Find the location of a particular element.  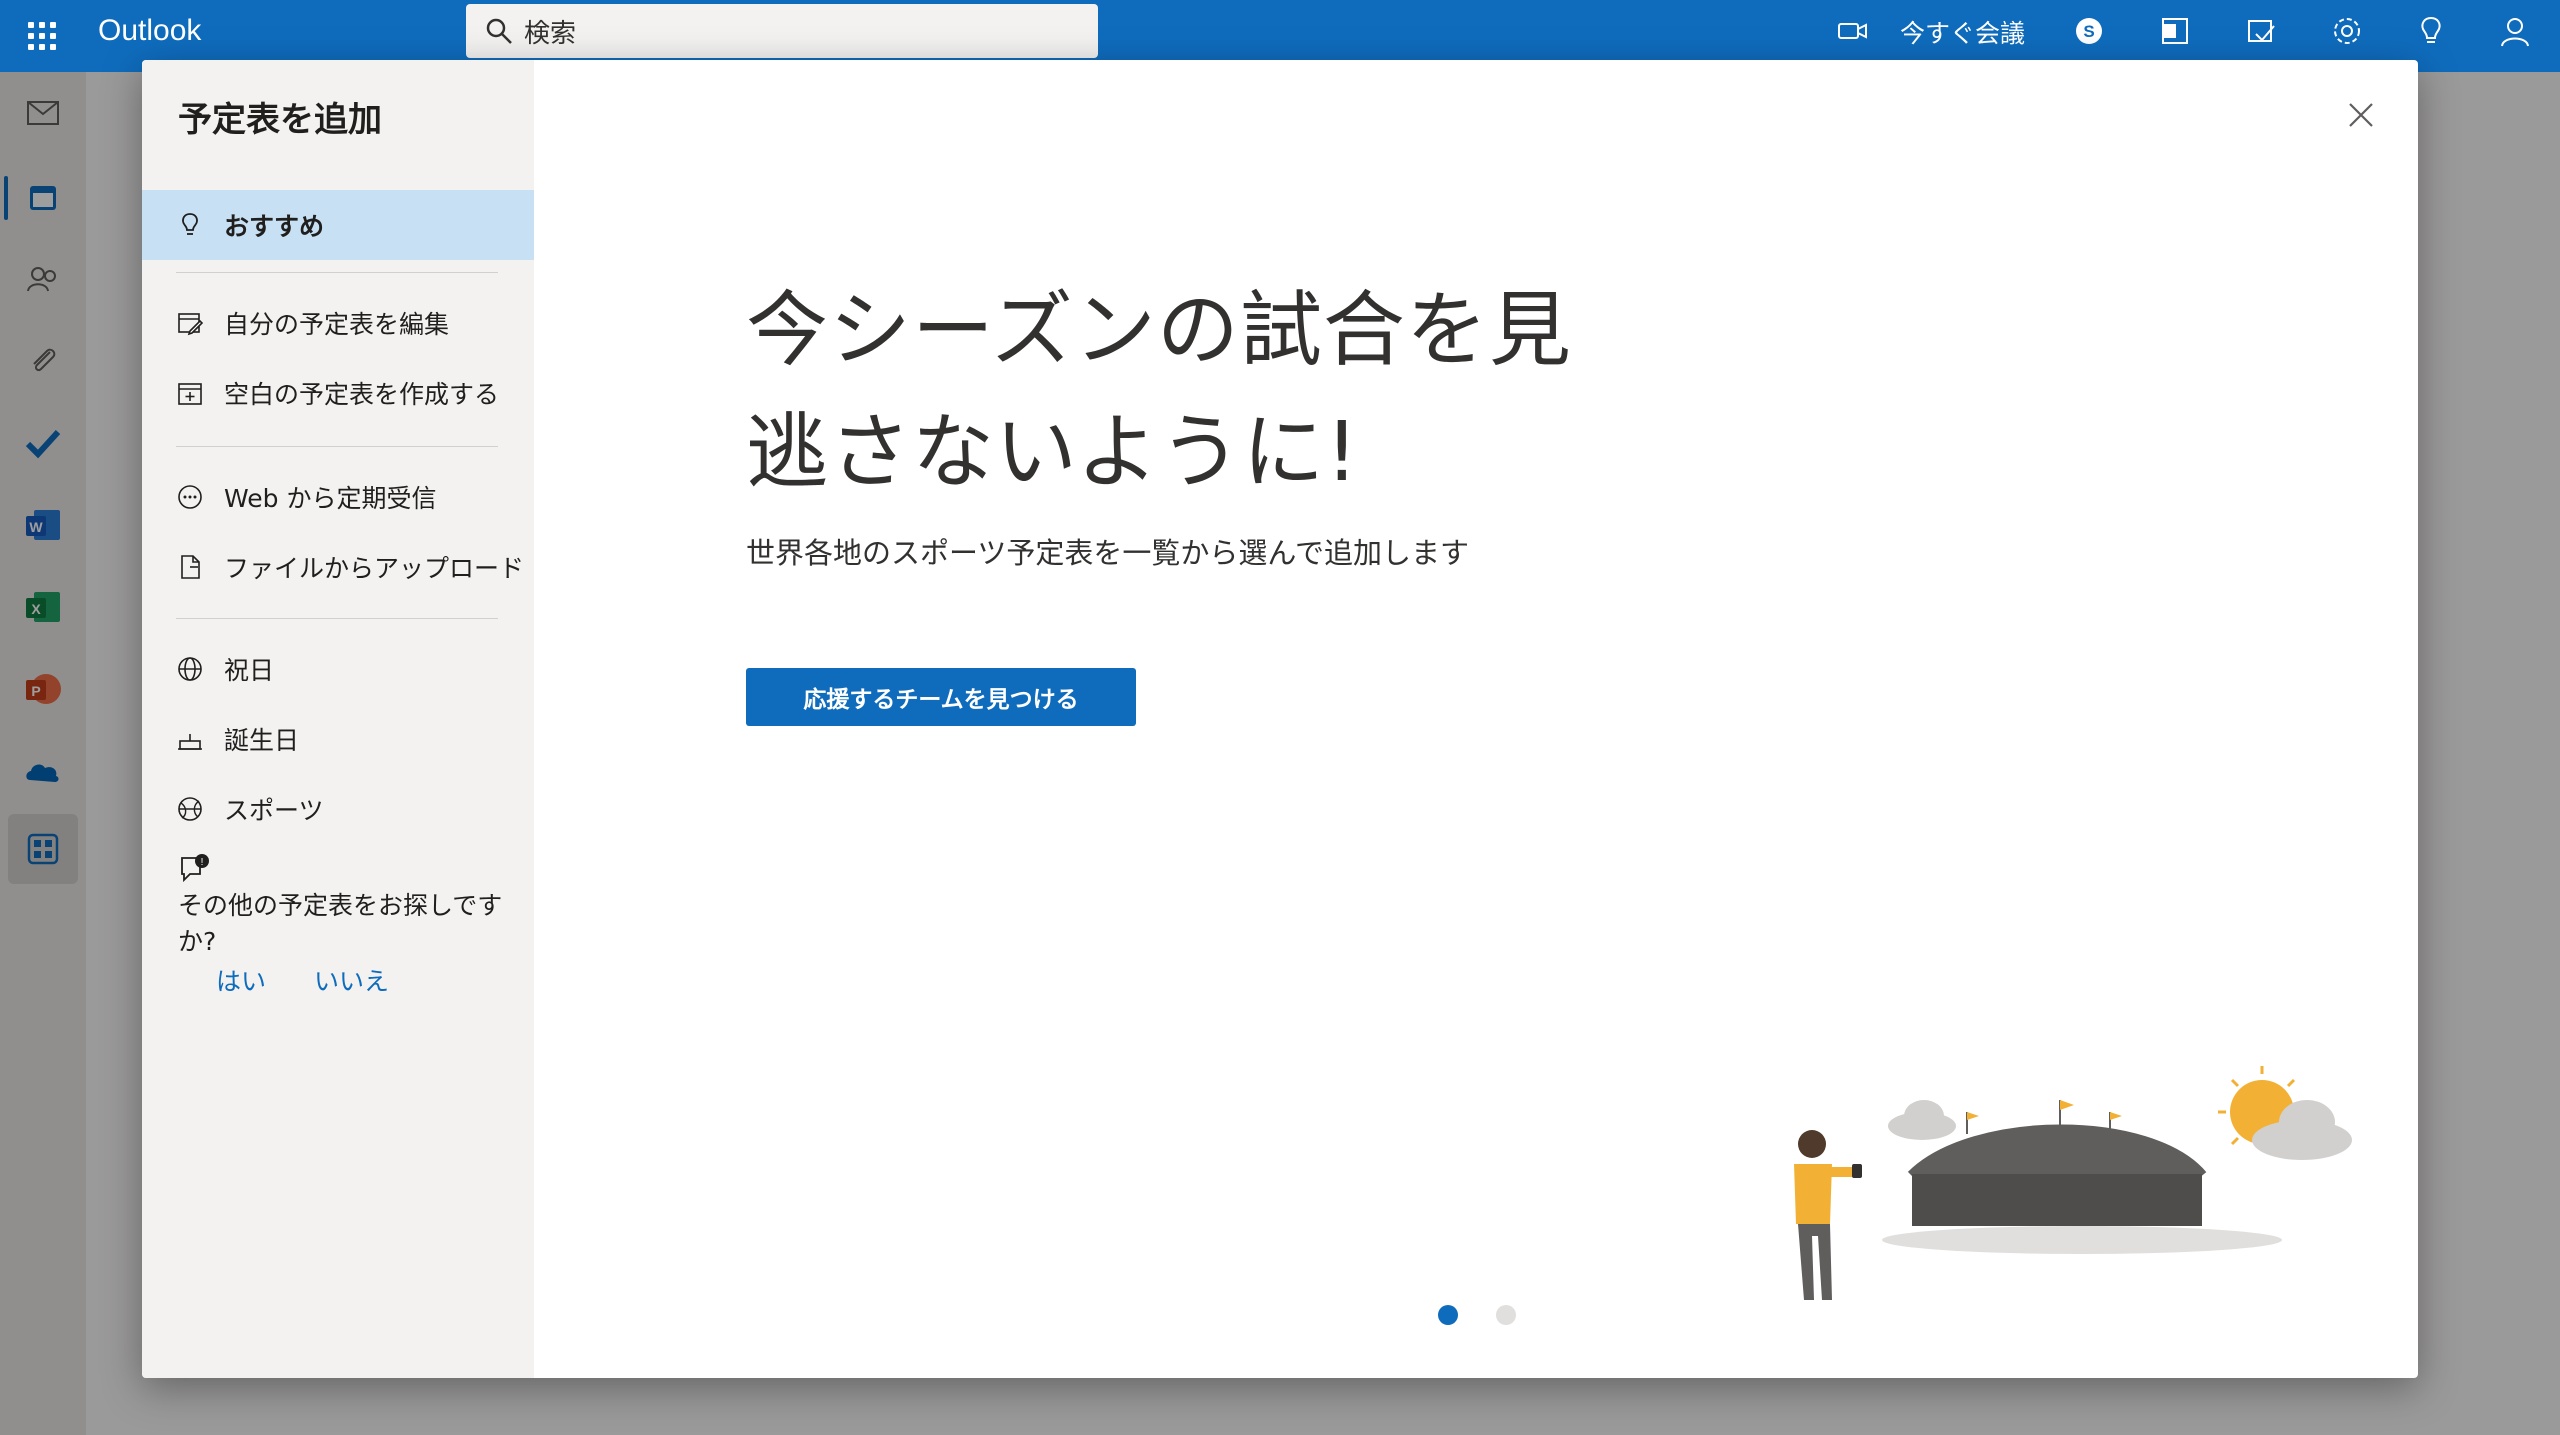

find-team-button: 応援するチームを見つける is located at coordinates (941, 697).